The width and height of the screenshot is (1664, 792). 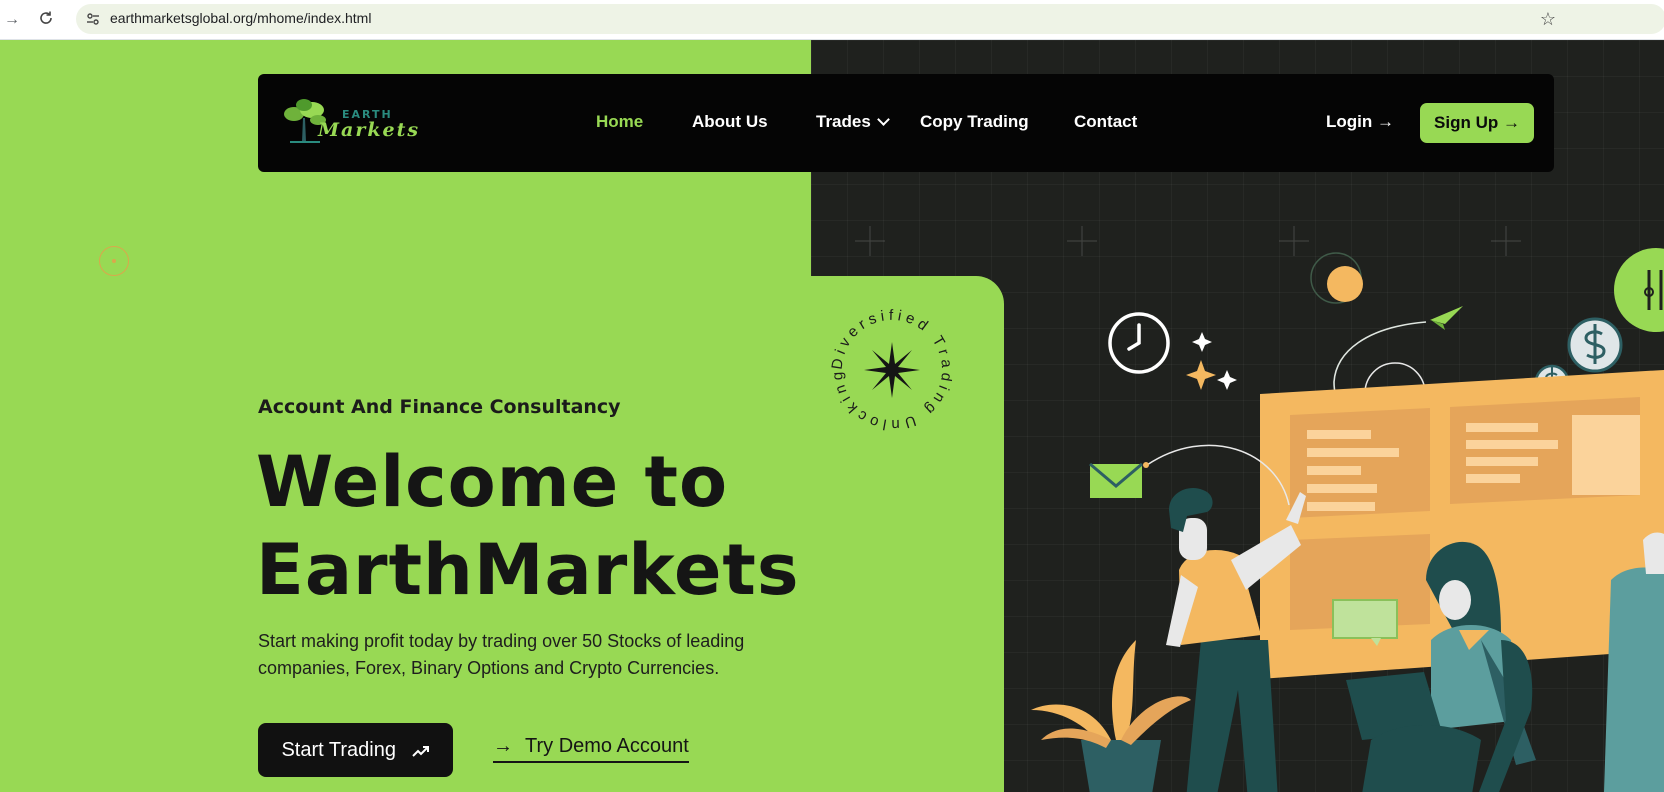 I want to click on nav-home: Home, so click(x=619, y=122).